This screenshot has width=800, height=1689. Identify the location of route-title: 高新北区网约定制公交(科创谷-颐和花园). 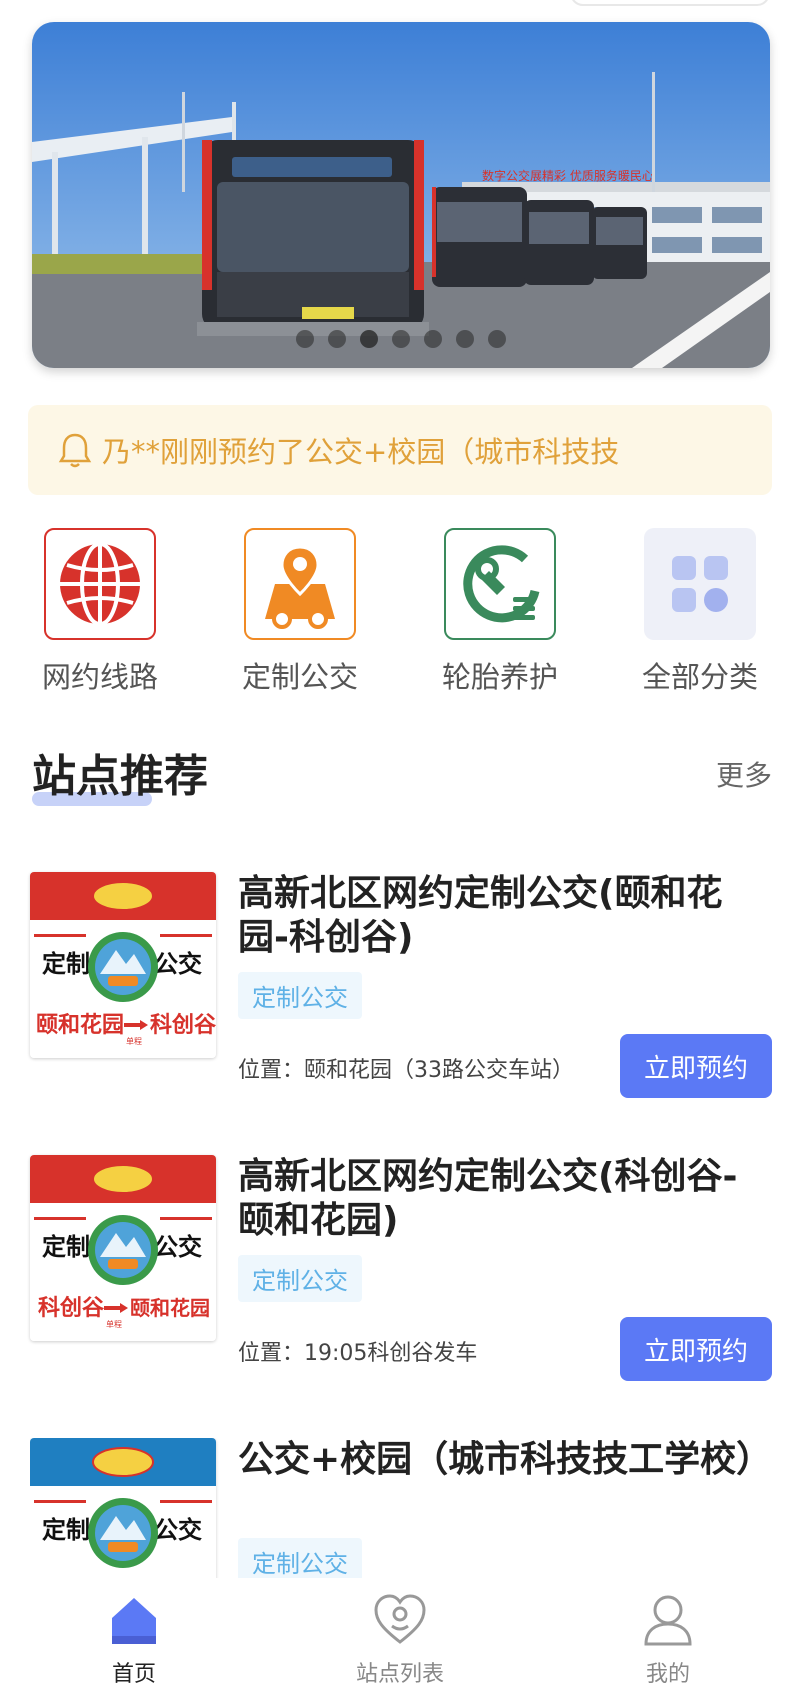
(498, 1199).